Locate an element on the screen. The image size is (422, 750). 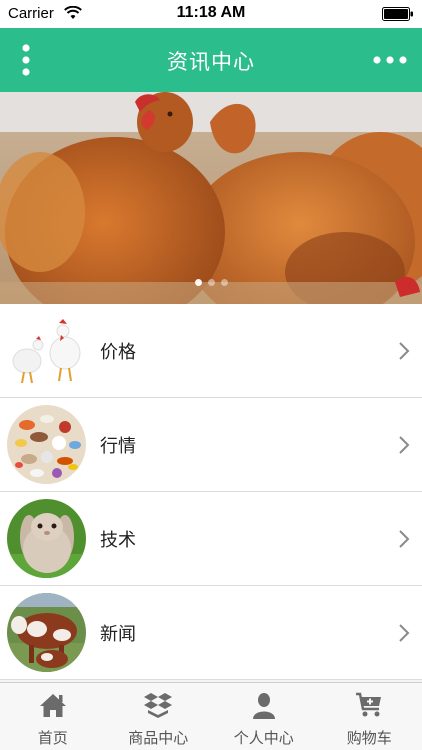
tab-label: 商品中心 is located at coordinates (158, 738).